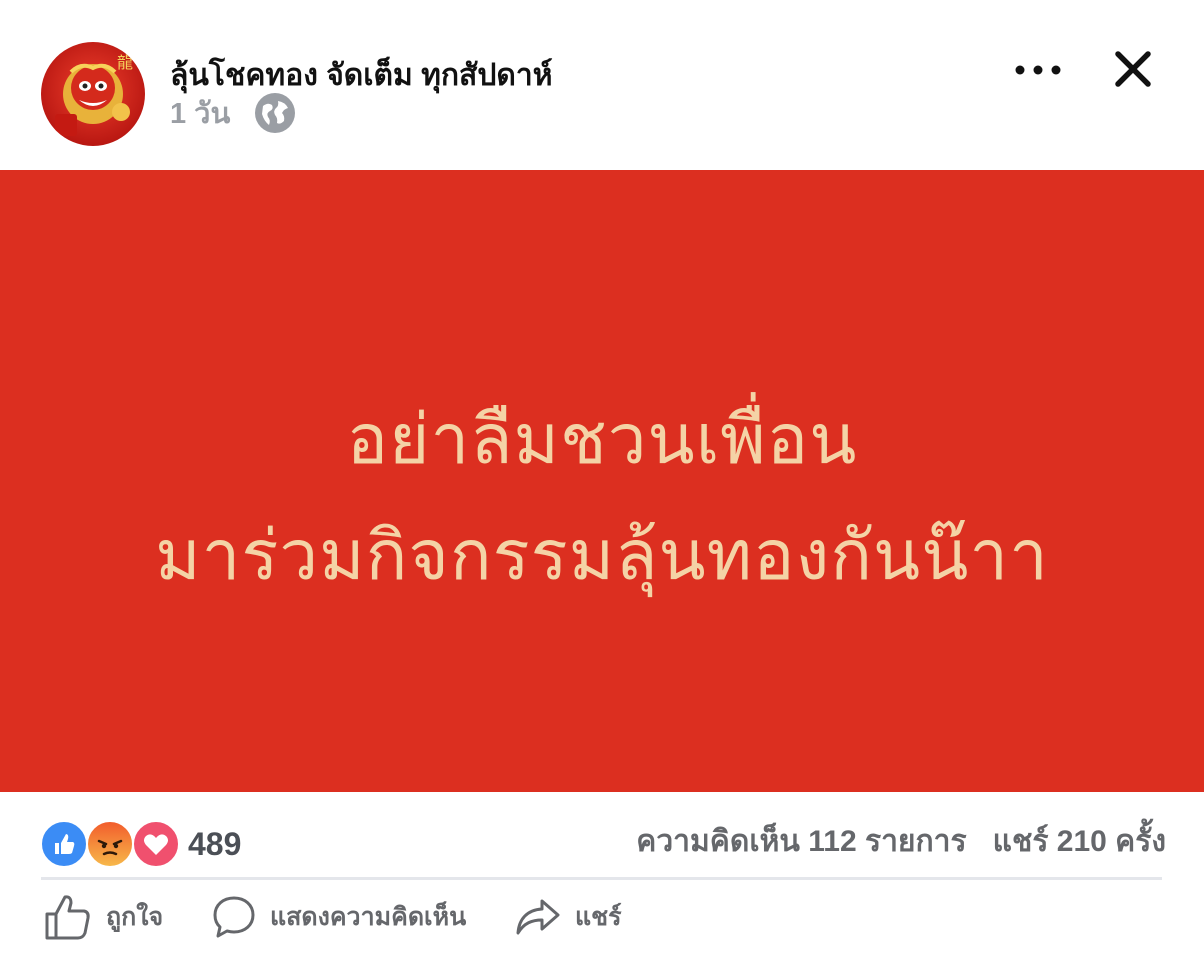 This screenshot has height=953, width=1204. What do you see at coordinates (368, 917) in the screenshot?
I see `comment-label: แสดงความคิดเห็น` at bounding box center [368, 917].